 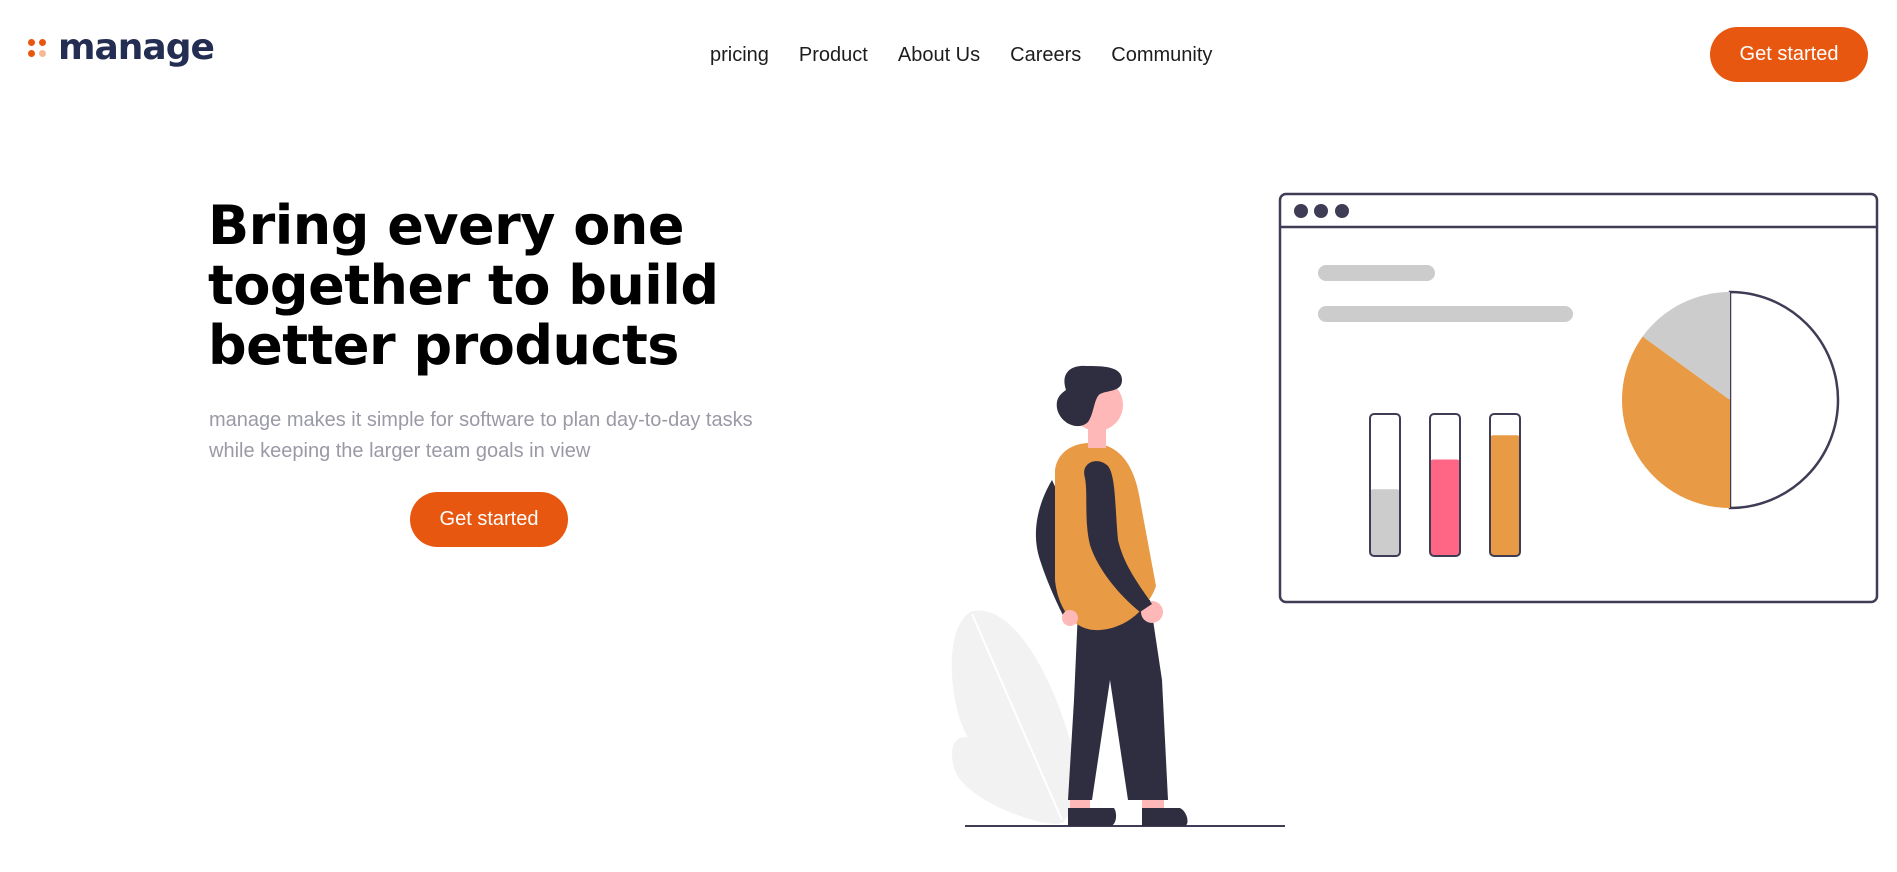 I want to click on nav-link-careers: Careers, so click(x=1045, y=55).